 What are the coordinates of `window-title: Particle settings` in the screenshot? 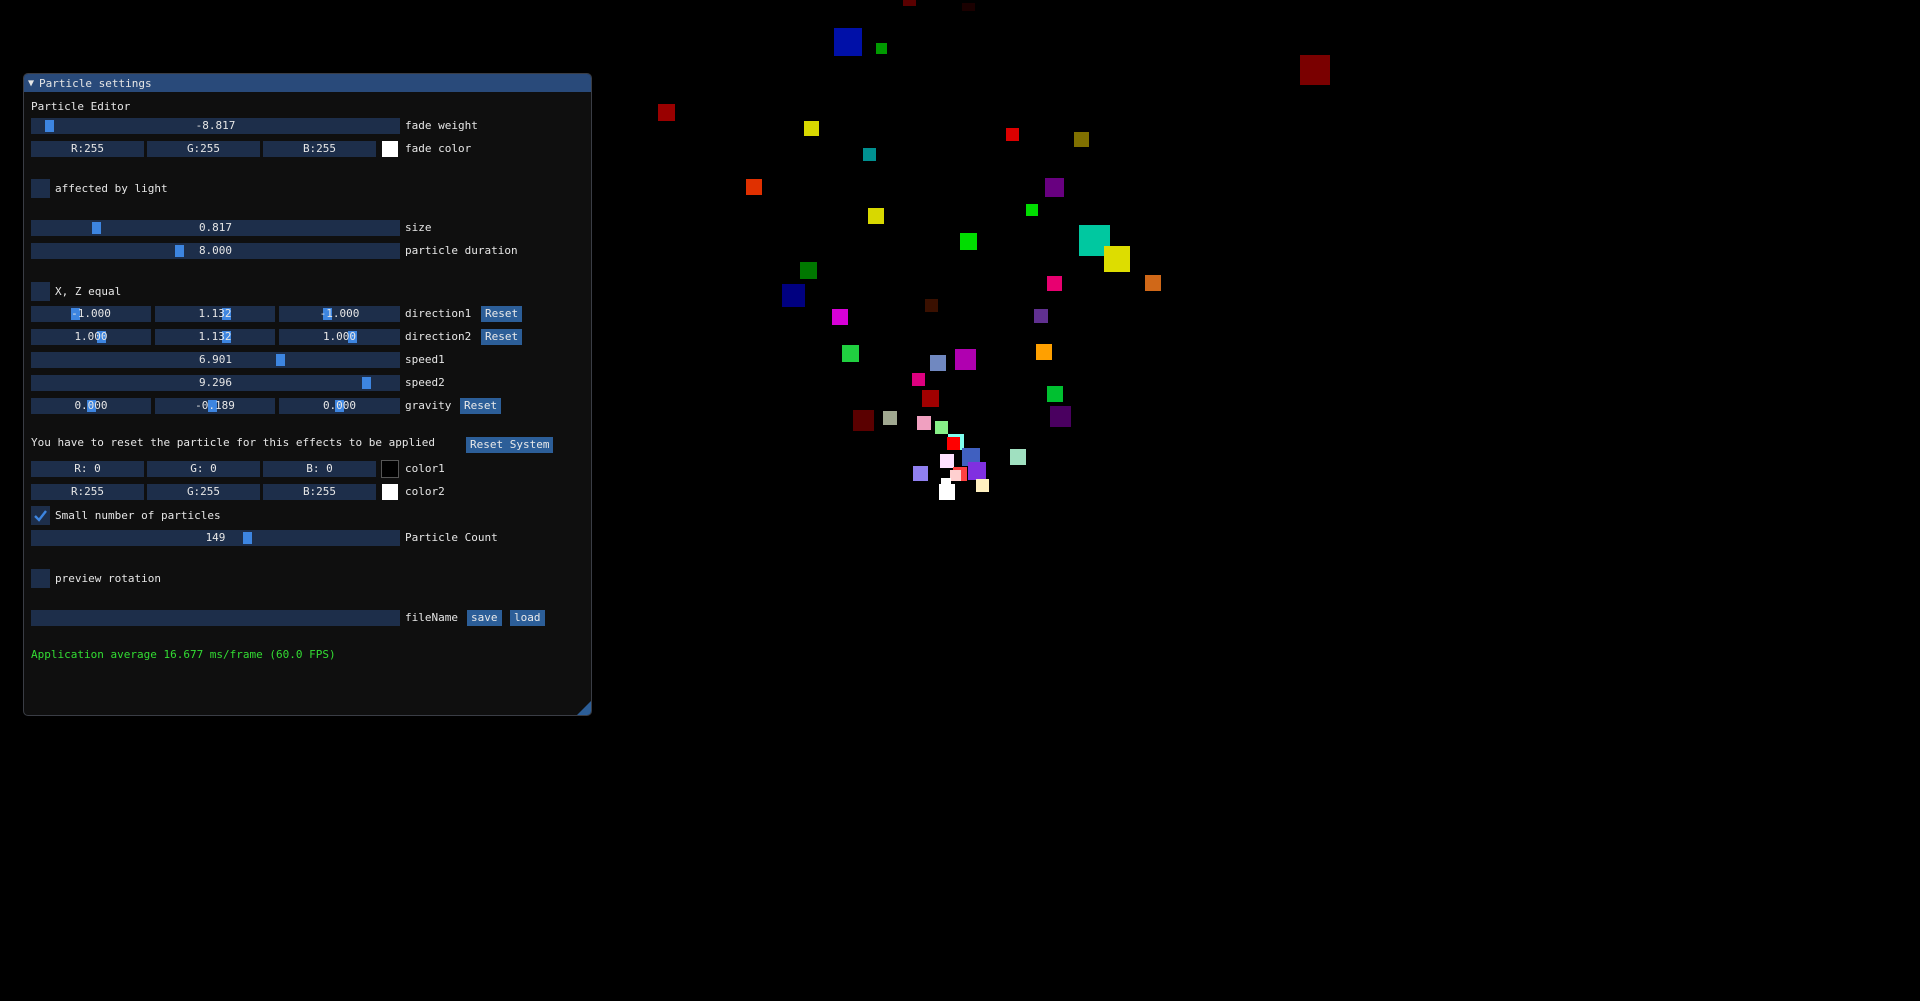 It's located at (95, 83).